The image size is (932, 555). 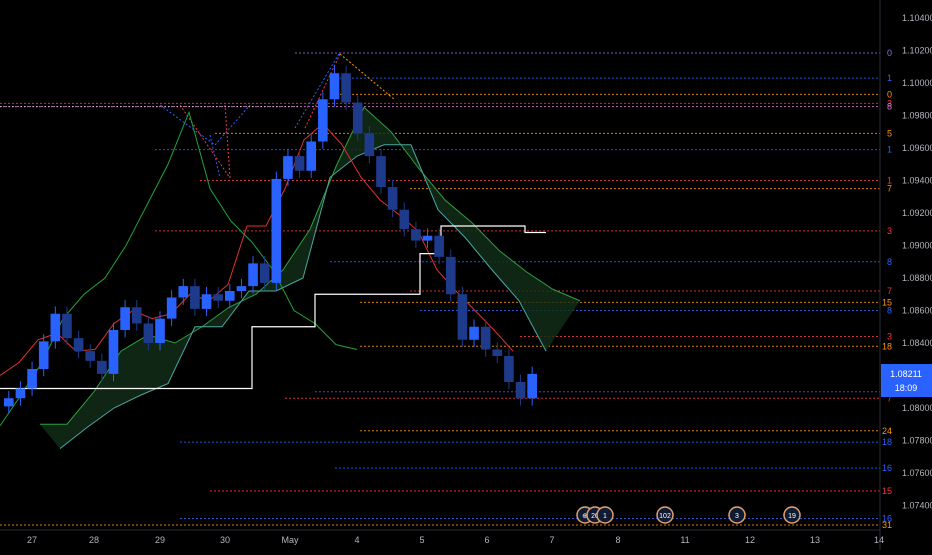 I want to click on fib-level-label: 15, so click(x=887, y=491).